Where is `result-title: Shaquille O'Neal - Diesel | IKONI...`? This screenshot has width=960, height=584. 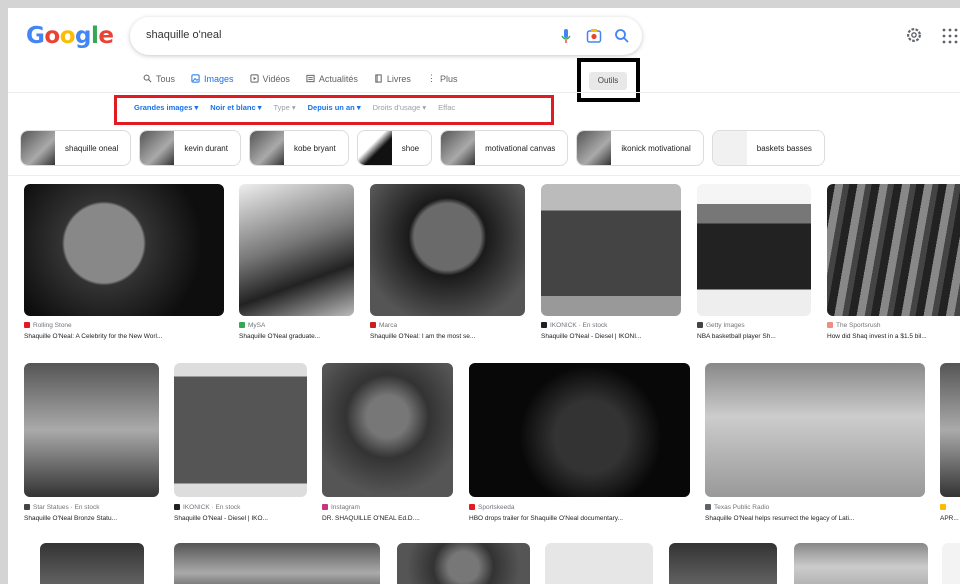
result-title: Shaquille O'Neal - Diesel | IKONI... is located at coordinates (591, 336).